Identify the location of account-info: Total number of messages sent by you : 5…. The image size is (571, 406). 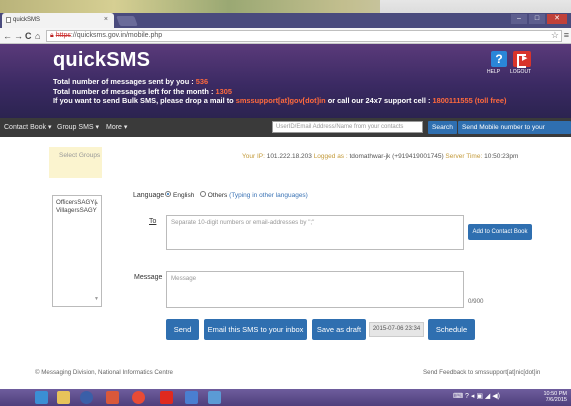
(279, 91).